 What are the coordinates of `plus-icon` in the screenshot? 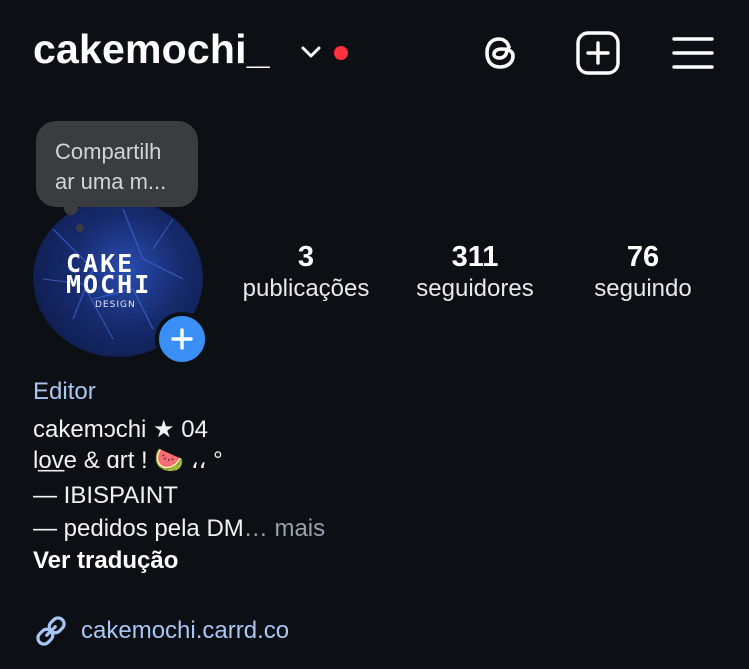 It's located at (182, 339).